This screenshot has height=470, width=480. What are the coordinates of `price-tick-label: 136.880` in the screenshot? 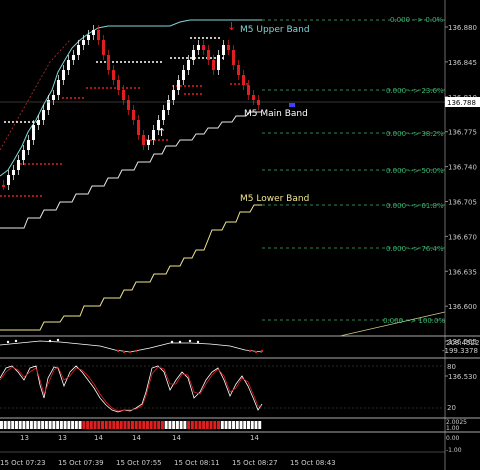 It's located at (462, 28).